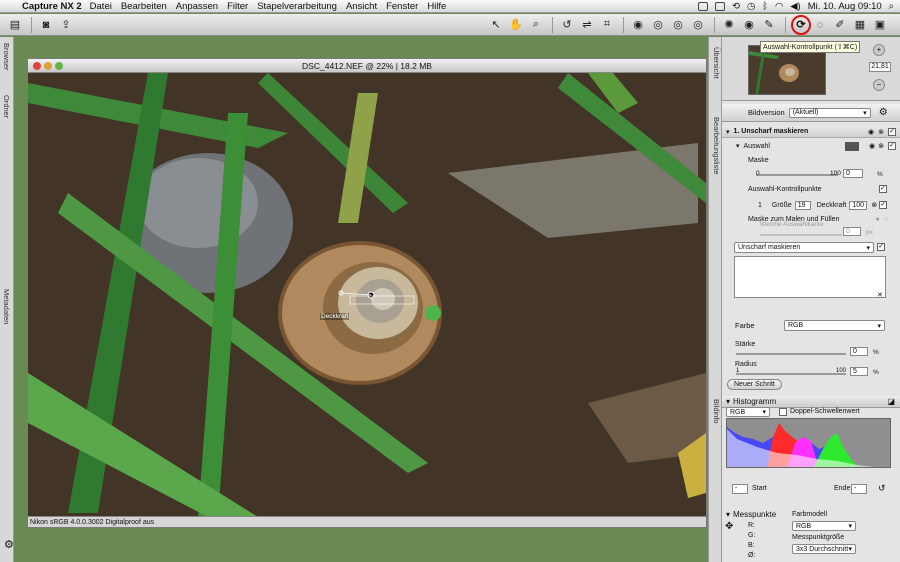 The height and width of the screenshot is (562, 900). What do you see at coordinates (791, 374) in the screenshot?
I see `radius-slider` at bounding box center [791, 374].